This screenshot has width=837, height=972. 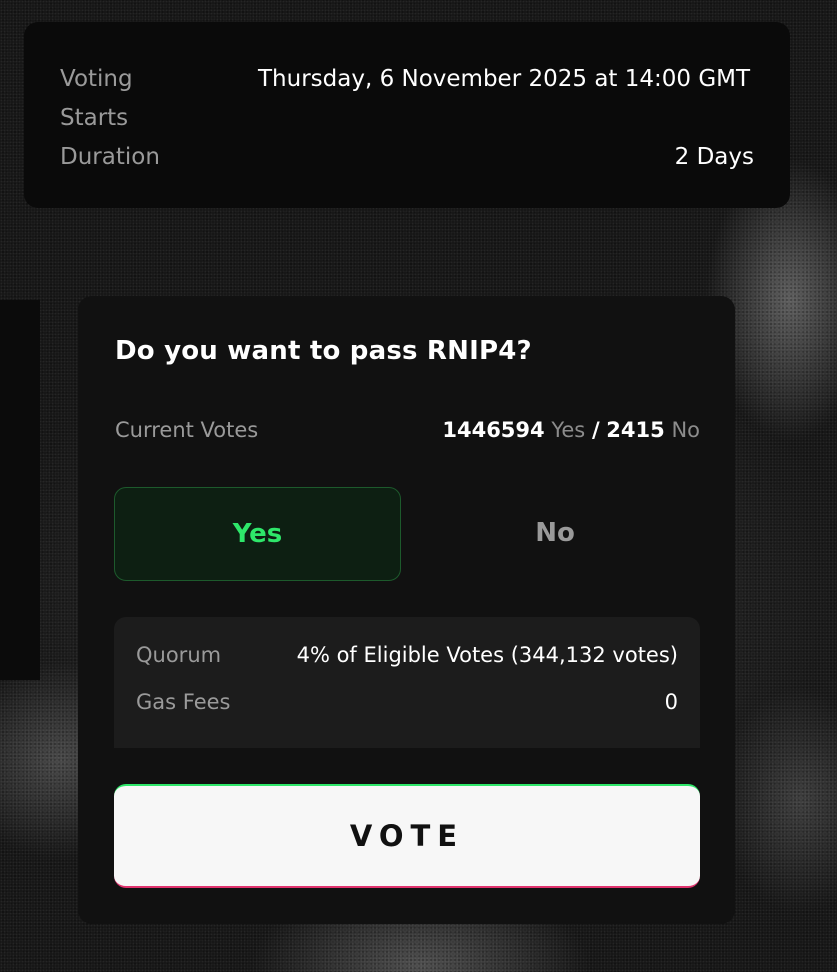 What do you see at coordinates (671, 702) in the screenshot?
I see `gas-fees-value: 0` at bounding box center [671, 702].